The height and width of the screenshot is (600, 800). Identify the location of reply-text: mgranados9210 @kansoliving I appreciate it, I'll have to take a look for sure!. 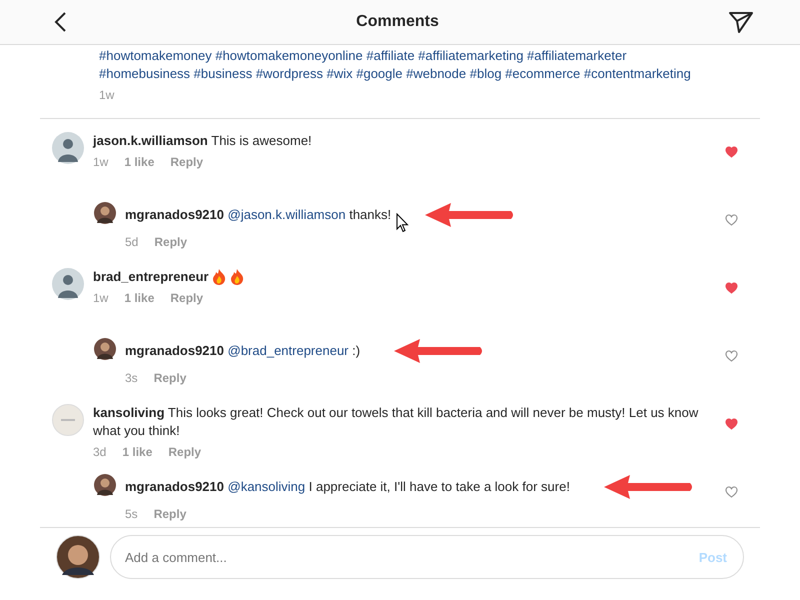
(347, 487).